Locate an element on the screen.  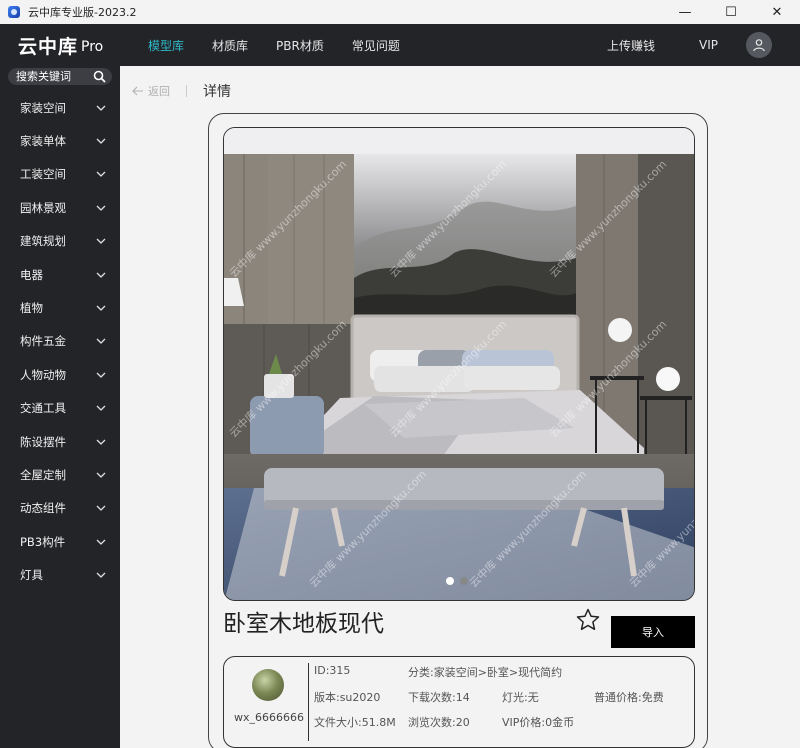
maximize-button: ☐ is located at coordinates (731, 12).